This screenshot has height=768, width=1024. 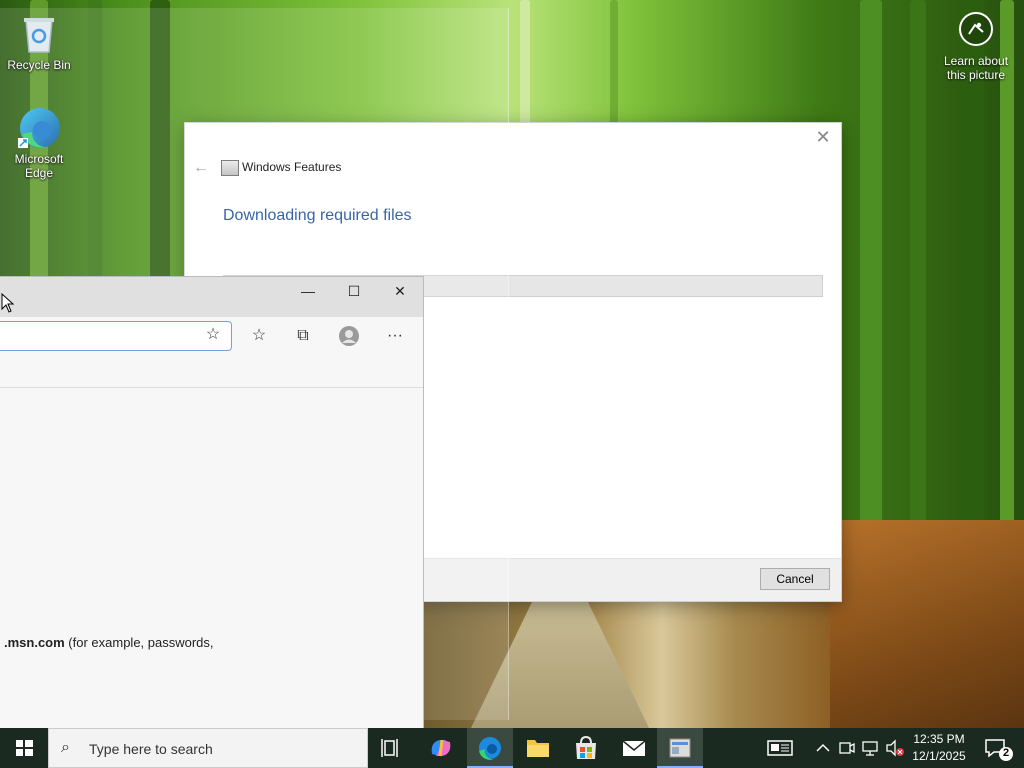 What do you see at coordinates (213, 335) in the screenshot?
I see `add-favorite-icon: ☆` at bounding box center [213, 335].